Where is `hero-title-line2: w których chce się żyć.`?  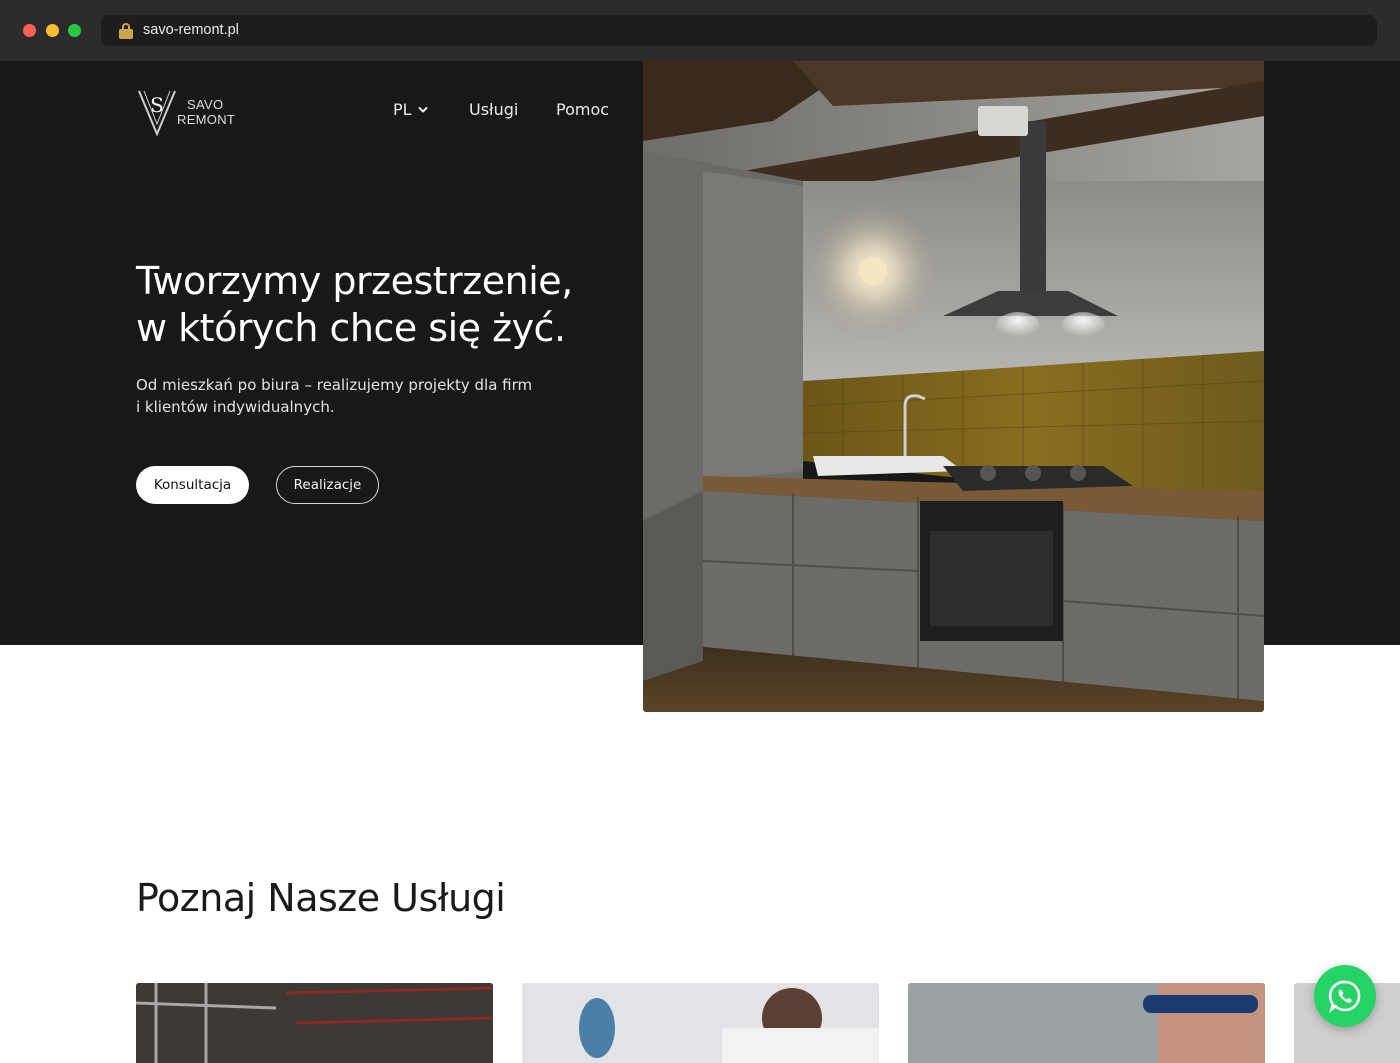 hero-title-line2: w których chce się żyć. is located at coordinates (351, 328).